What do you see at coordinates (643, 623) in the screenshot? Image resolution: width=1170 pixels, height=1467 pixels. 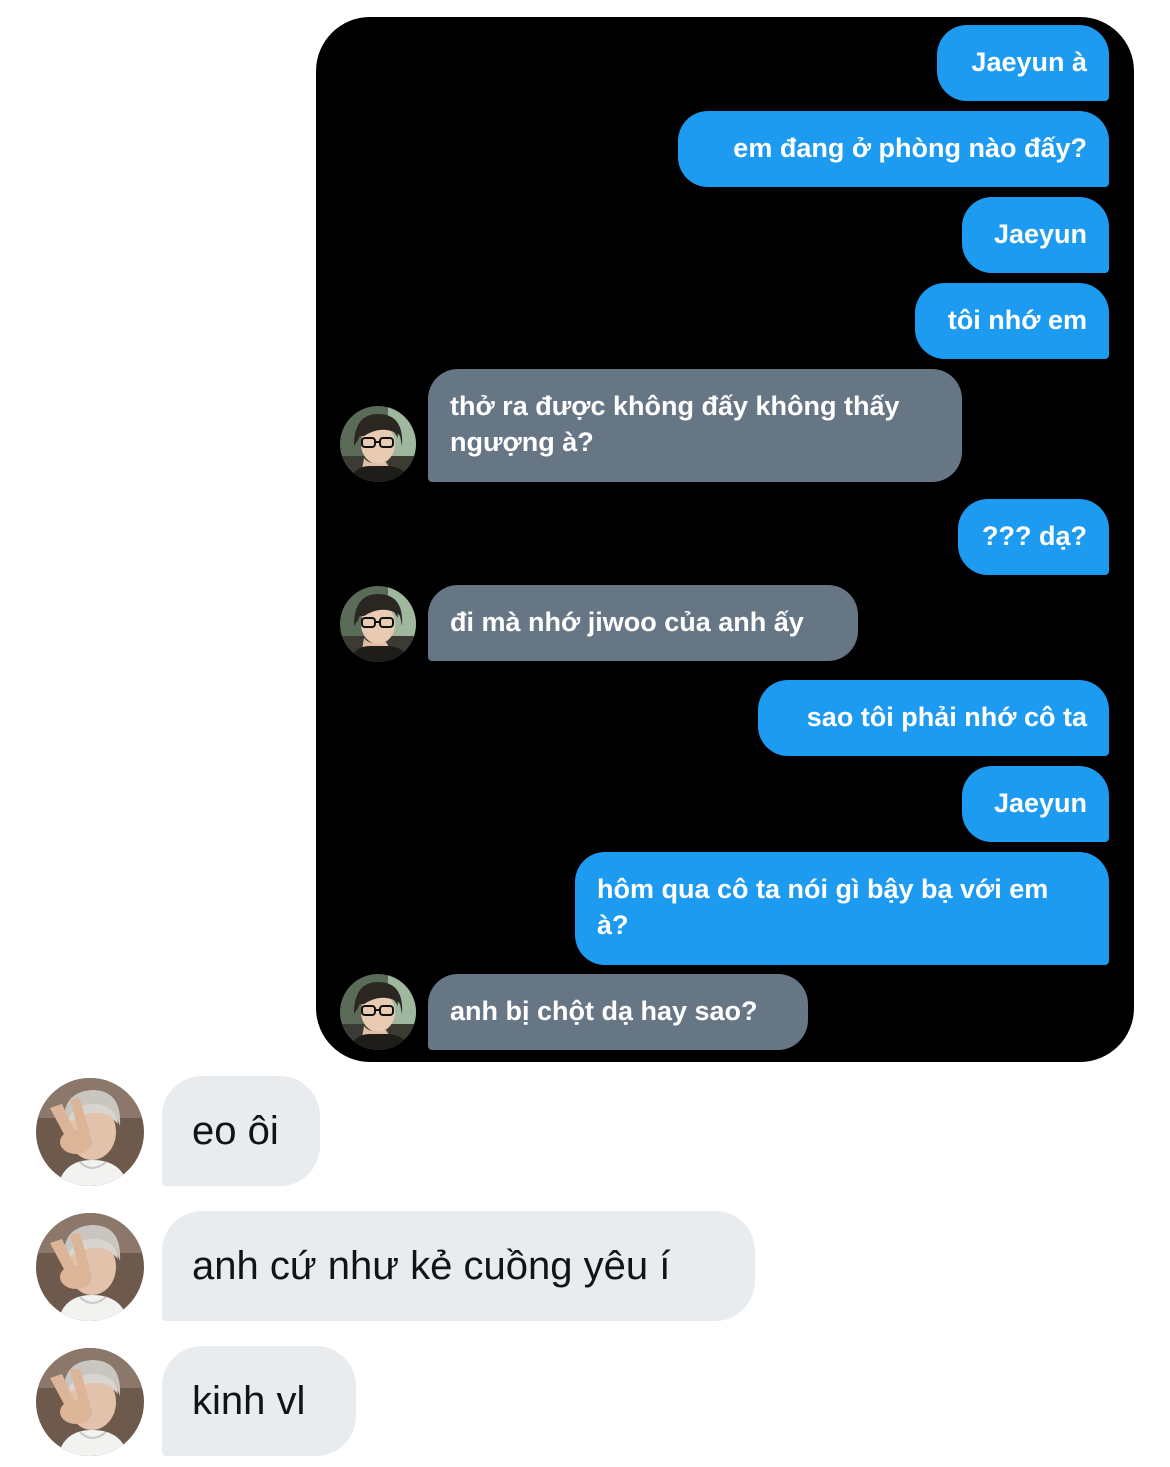 I see `image-message-received: đi mà nhớ jiwoo của anh ấy` at bounding box center [643, 623].